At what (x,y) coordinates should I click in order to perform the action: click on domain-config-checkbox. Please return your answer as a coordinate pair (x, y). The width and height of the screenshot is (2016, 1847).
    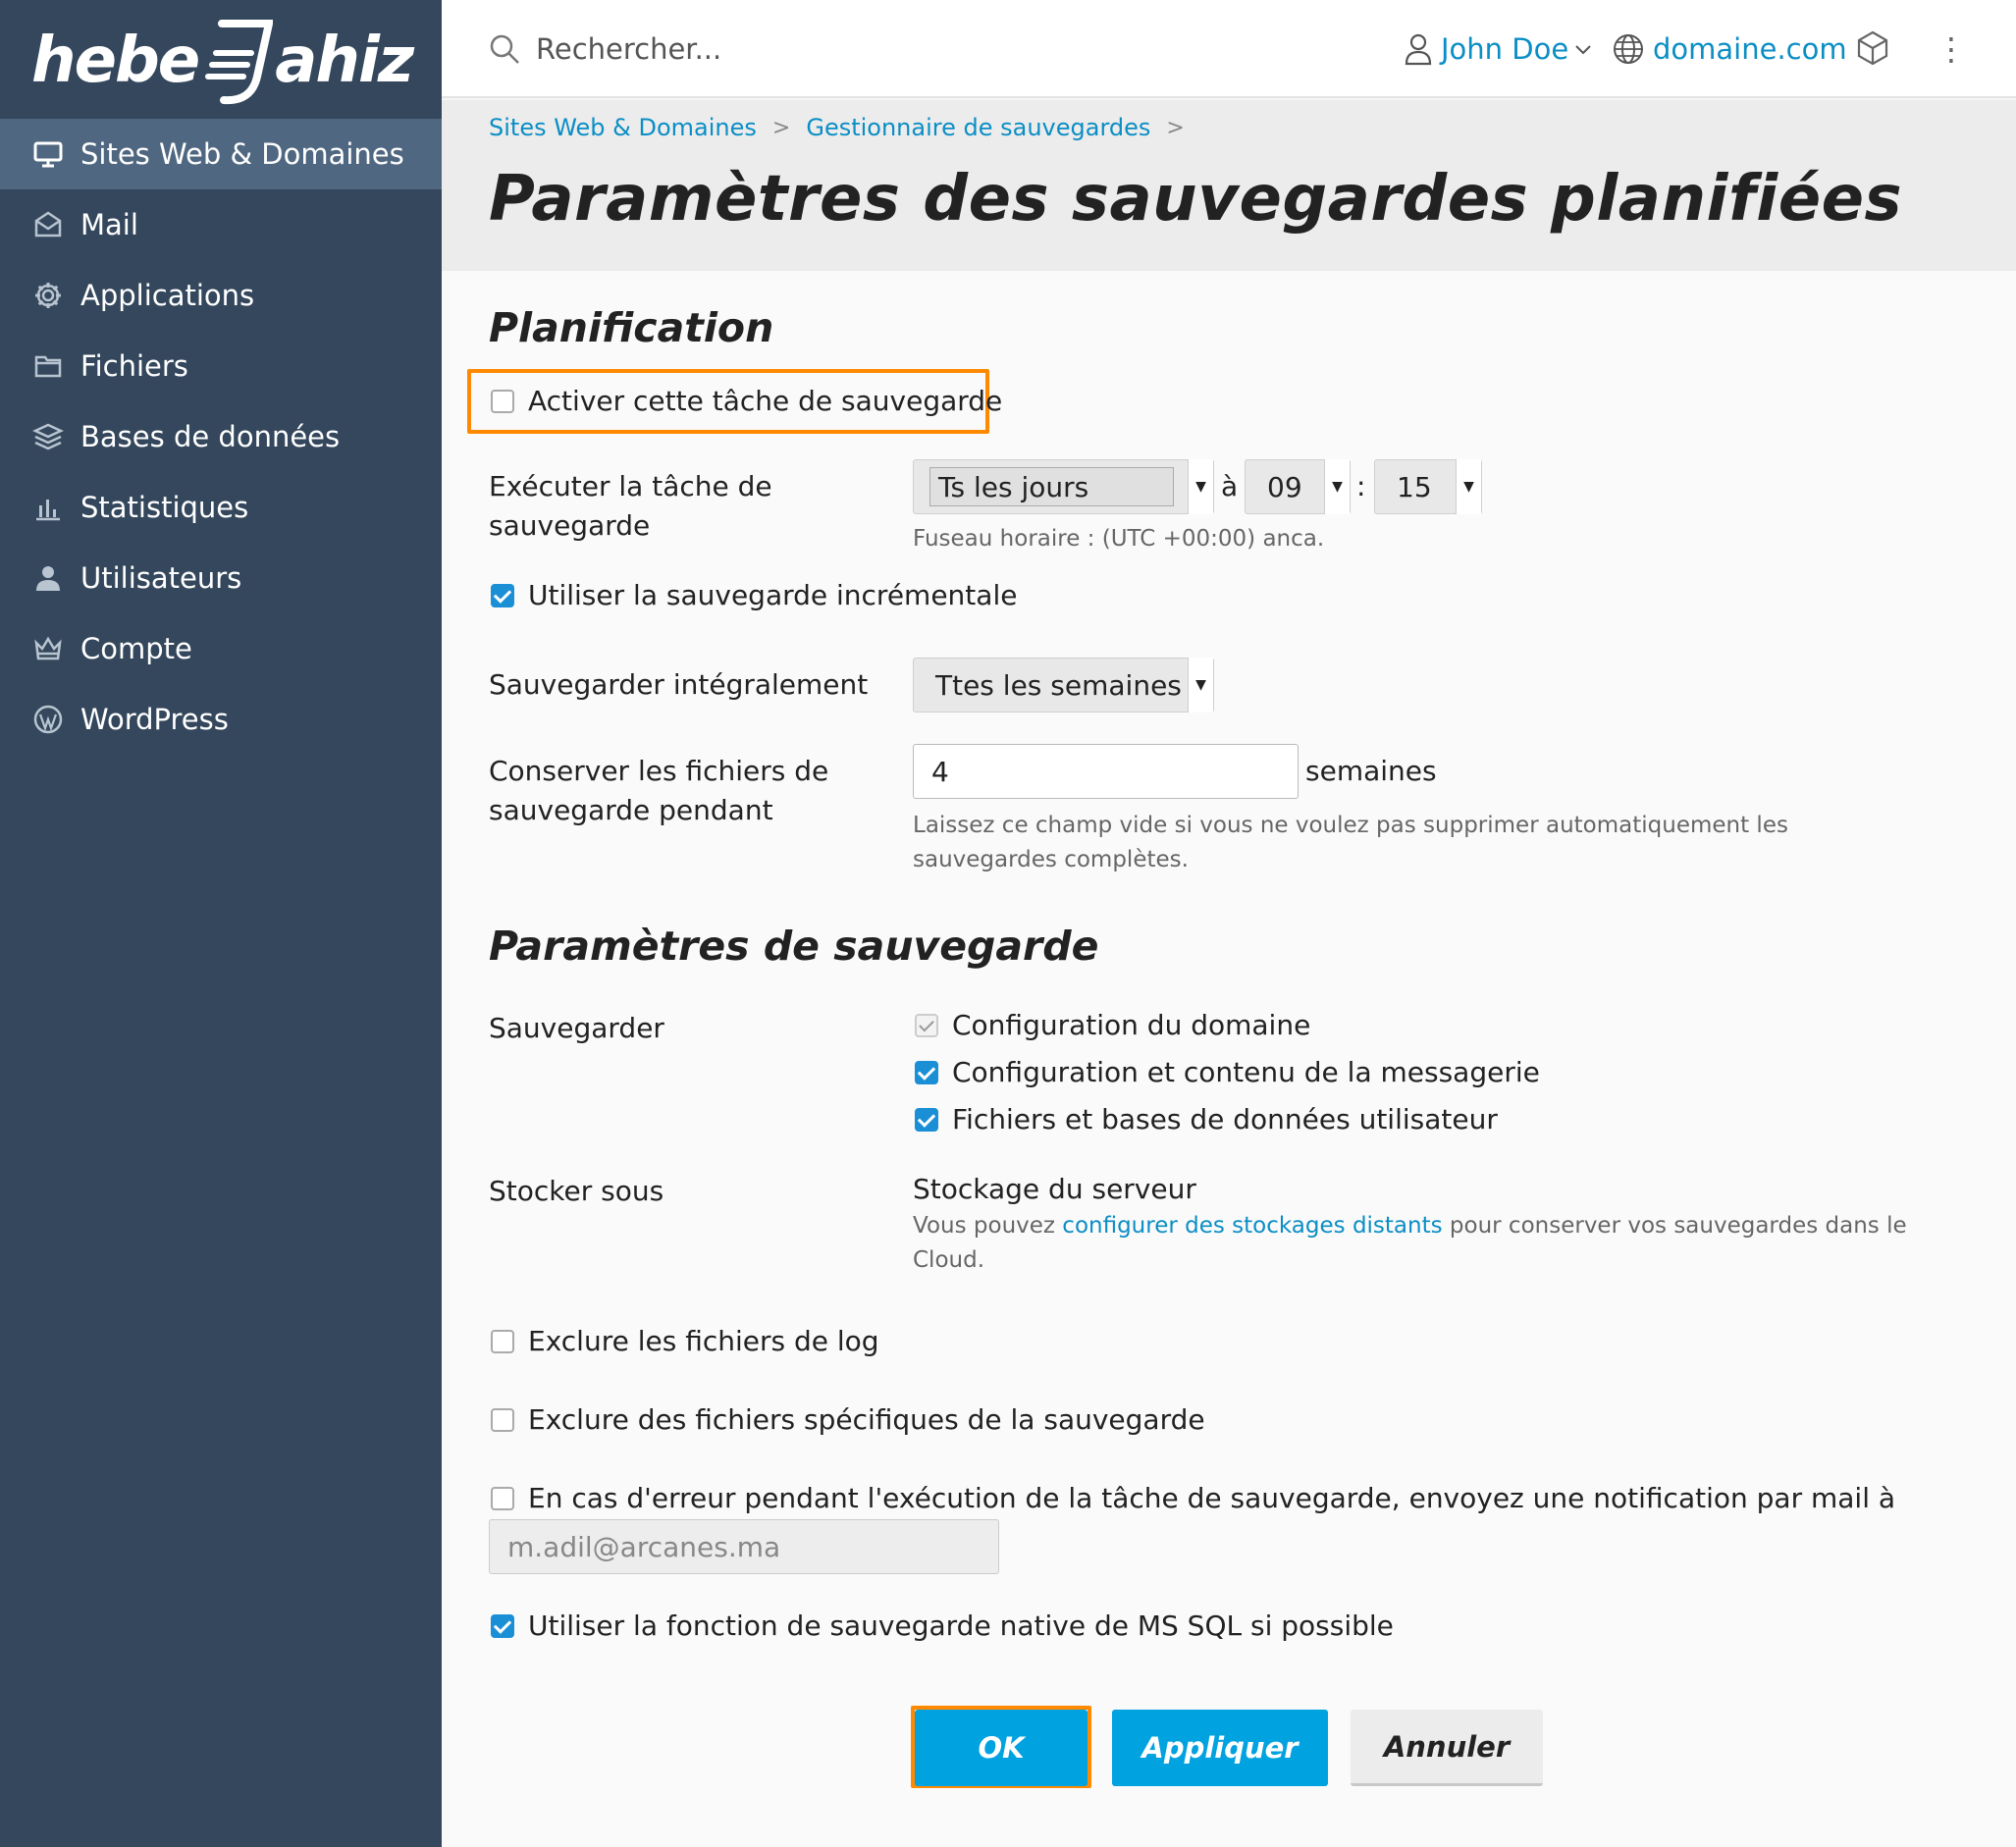
    Looking at the image, I should click on (926, 1025).